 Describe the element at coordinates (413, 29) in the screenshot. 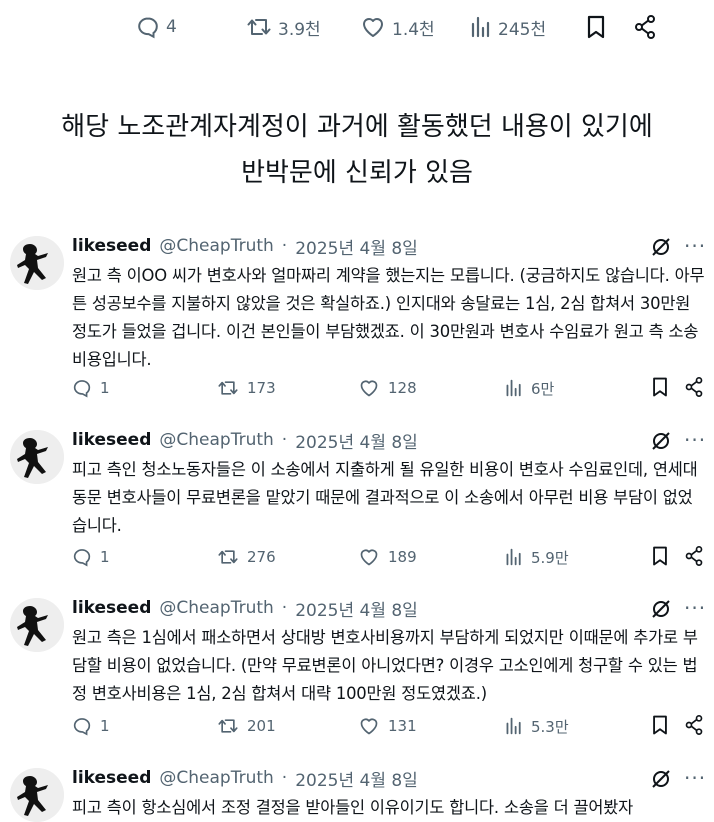

I see `like-count: 1.4천` at that location.